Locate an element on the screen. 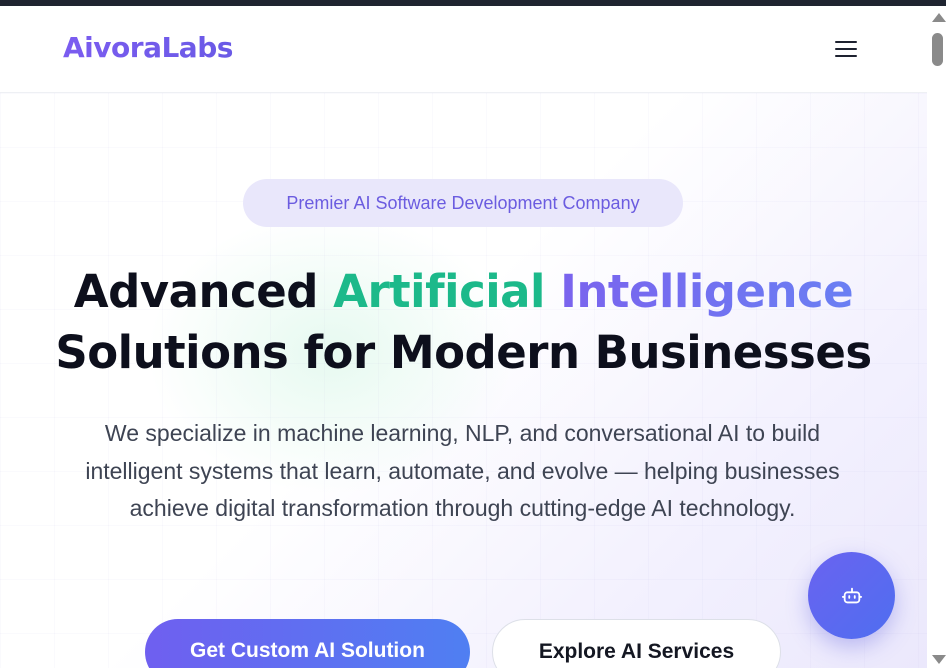  chat-widget-button is located at coordinates (851, 595).